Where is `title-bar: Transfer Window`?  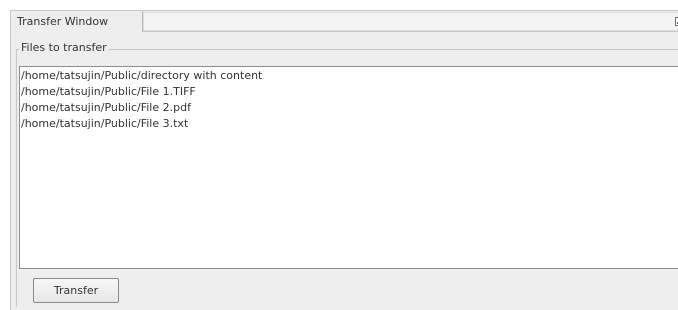
title-bar: Transfer Window is located at coordinates (344, 21).